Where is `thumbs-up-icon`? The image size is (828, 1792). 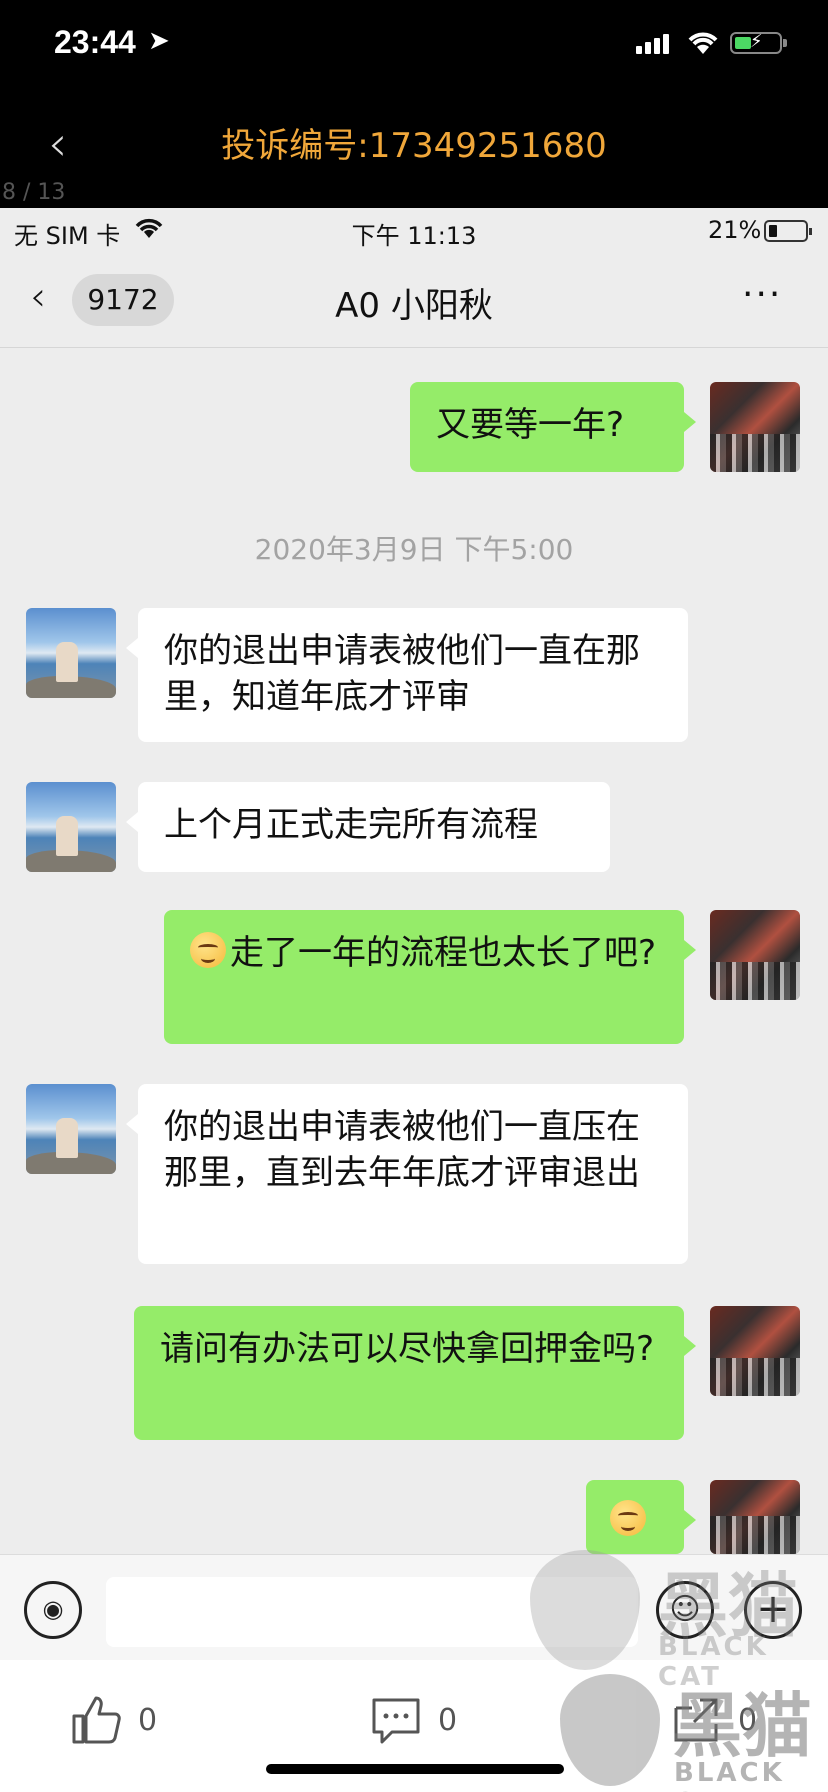
thumbs-up-icon is located at coordinates (96, 1720).